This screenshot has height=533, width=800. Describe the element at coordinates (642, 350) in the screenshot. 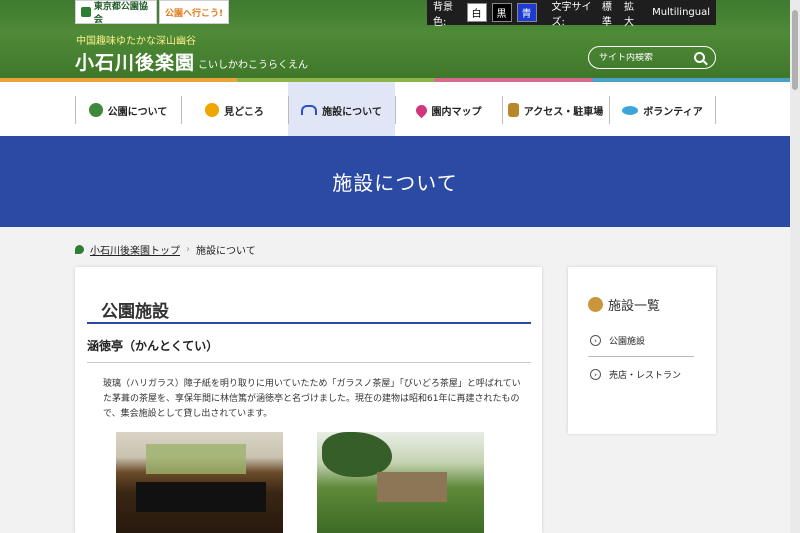

I see `facility-list-card: 施設一覧 › 公園施設 › 売店・レストラン` at that location.